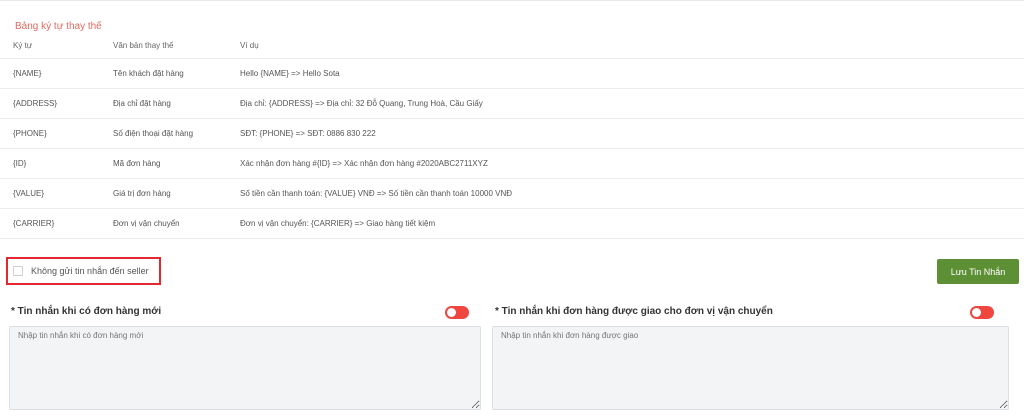 This screenshot has height=416, width=1024. I want to click on substitution-table-title: Bảng ký tự thay thế, so click(58, 26).